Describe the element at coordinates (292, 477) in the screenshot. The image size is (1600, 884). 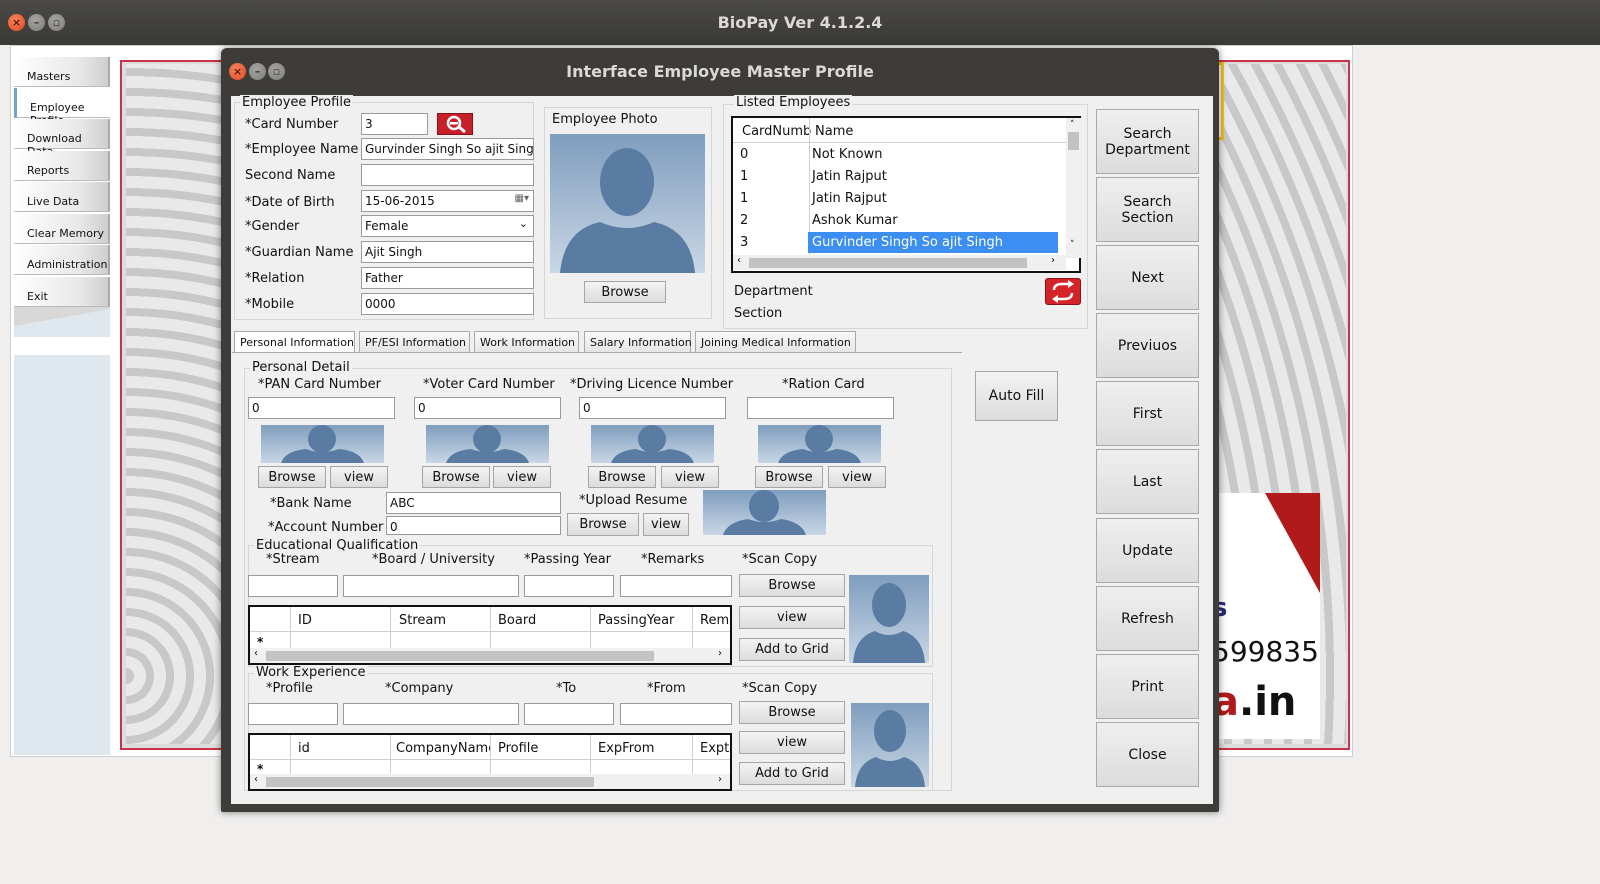
I see `pan-browse-button: Browse` at that location.